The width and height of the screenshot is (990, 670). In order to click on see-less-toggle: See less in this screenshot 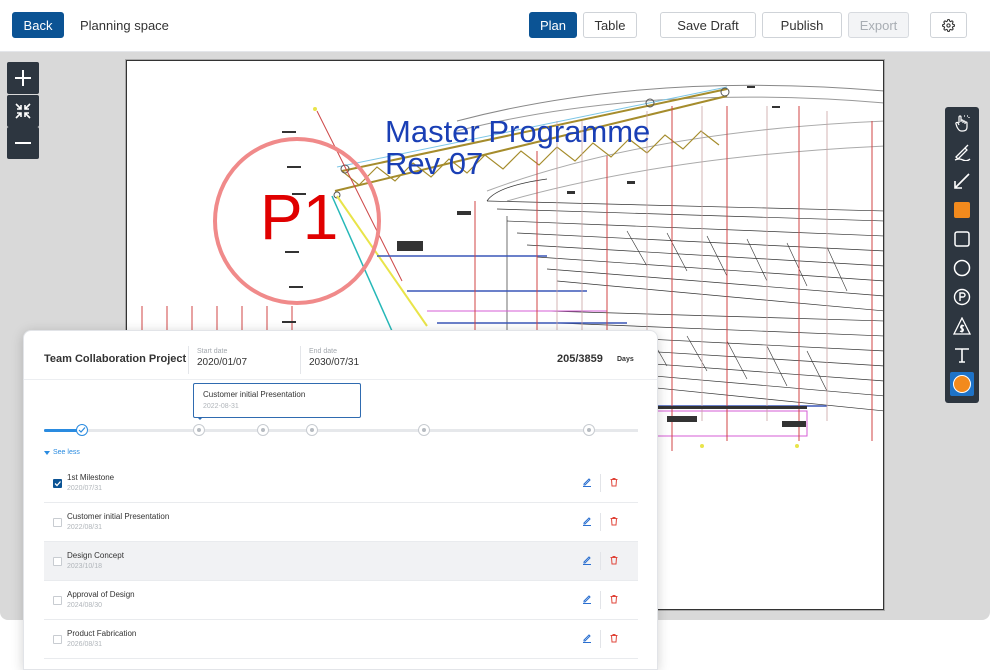, I will do `click(62, 452)`.